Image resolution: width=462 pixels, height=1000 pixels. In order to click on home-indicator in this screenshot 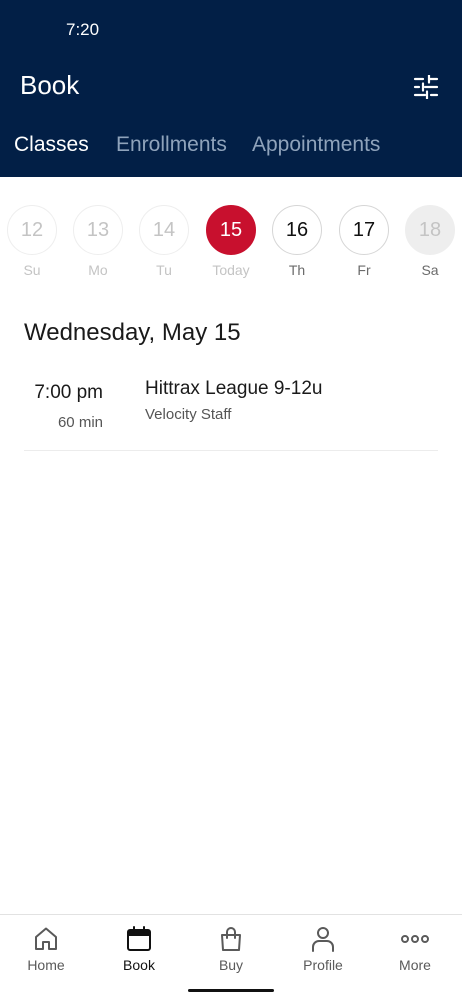, I will do `click(231, 990)`.